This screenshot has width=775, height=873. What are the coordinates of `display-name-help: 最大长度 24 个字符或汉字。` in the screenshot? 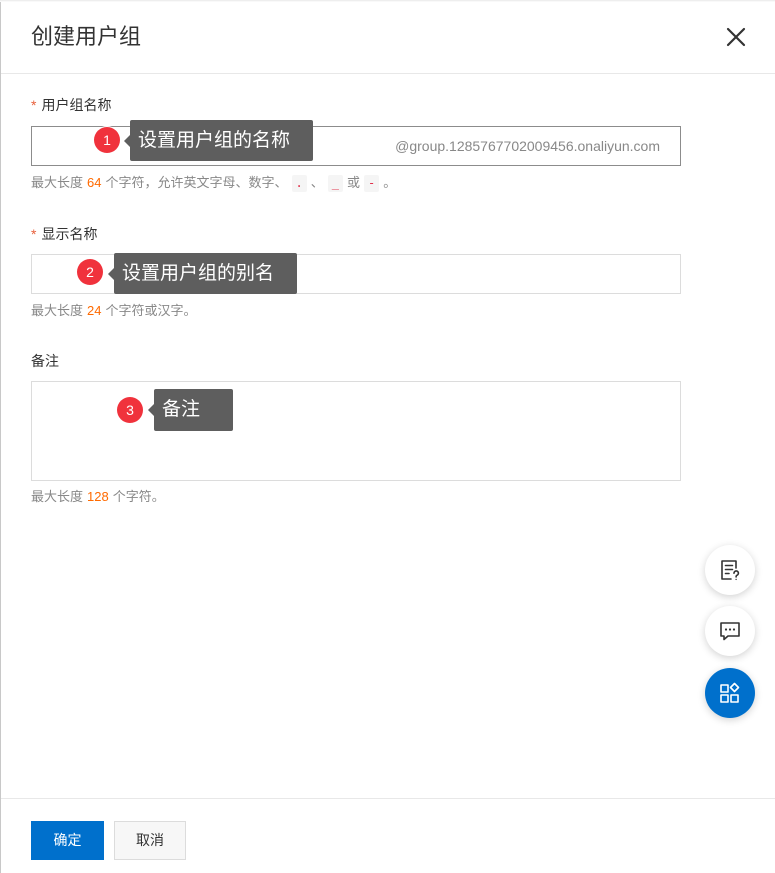 It's located at (114, 311).